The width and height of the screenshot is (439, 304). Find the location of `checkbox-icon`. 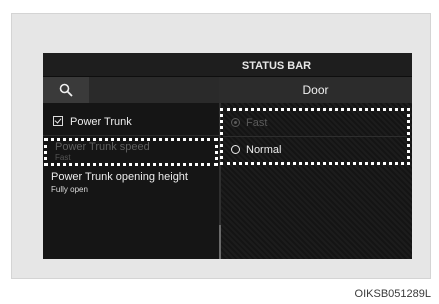

checkbox-icon is located at coordinates (58, 121).